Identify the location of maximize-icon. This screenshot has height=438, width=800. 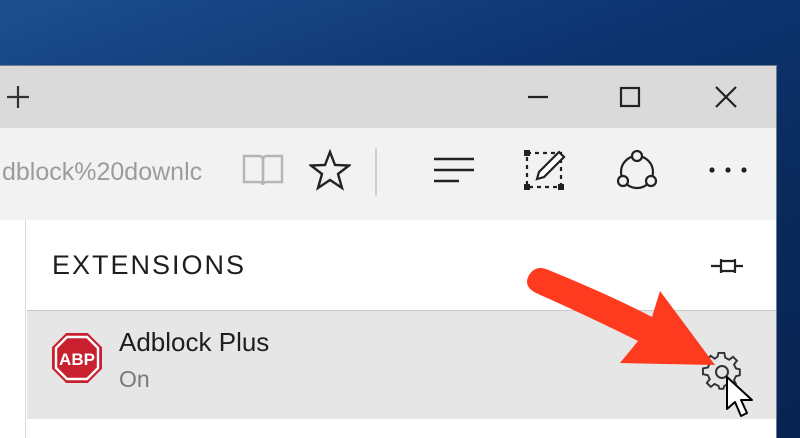
(630, 97).